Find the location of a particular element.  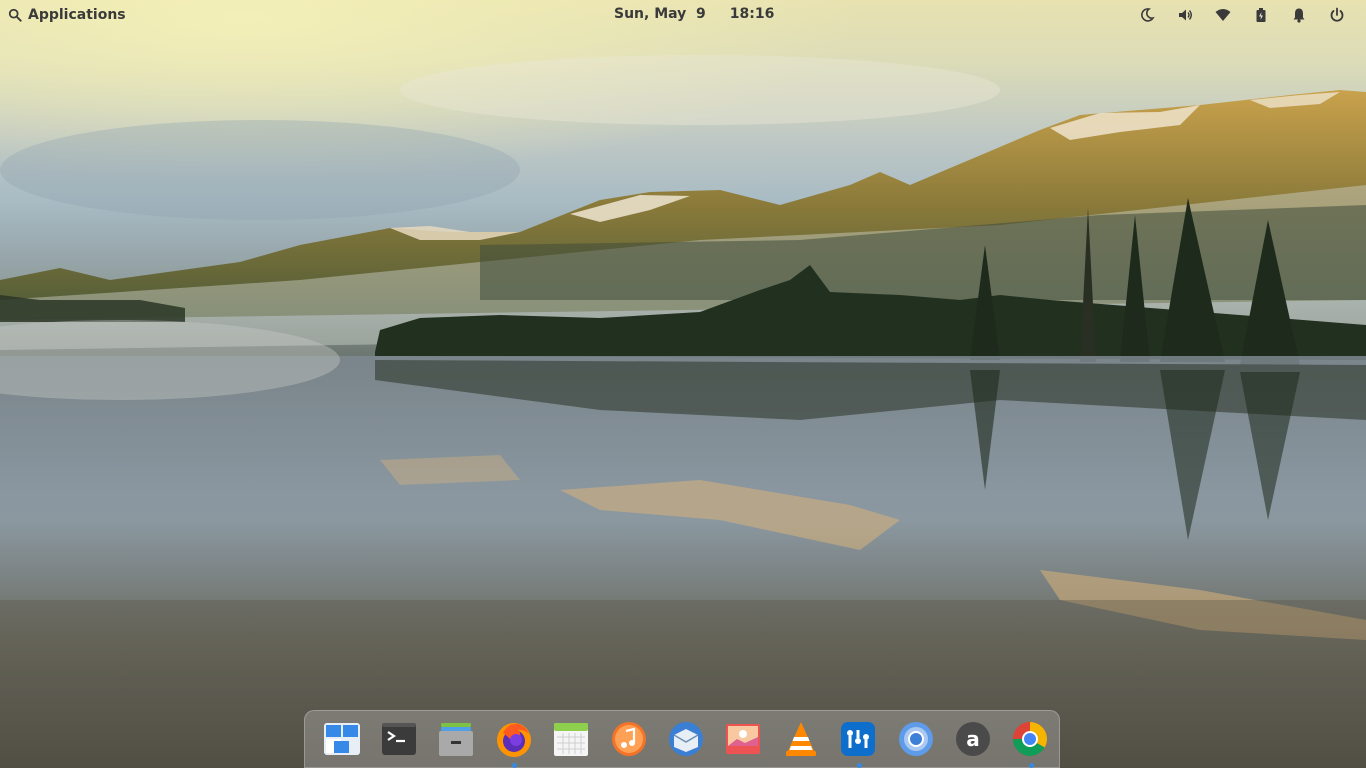

network-indicator is located at coordinates (1223, 15).